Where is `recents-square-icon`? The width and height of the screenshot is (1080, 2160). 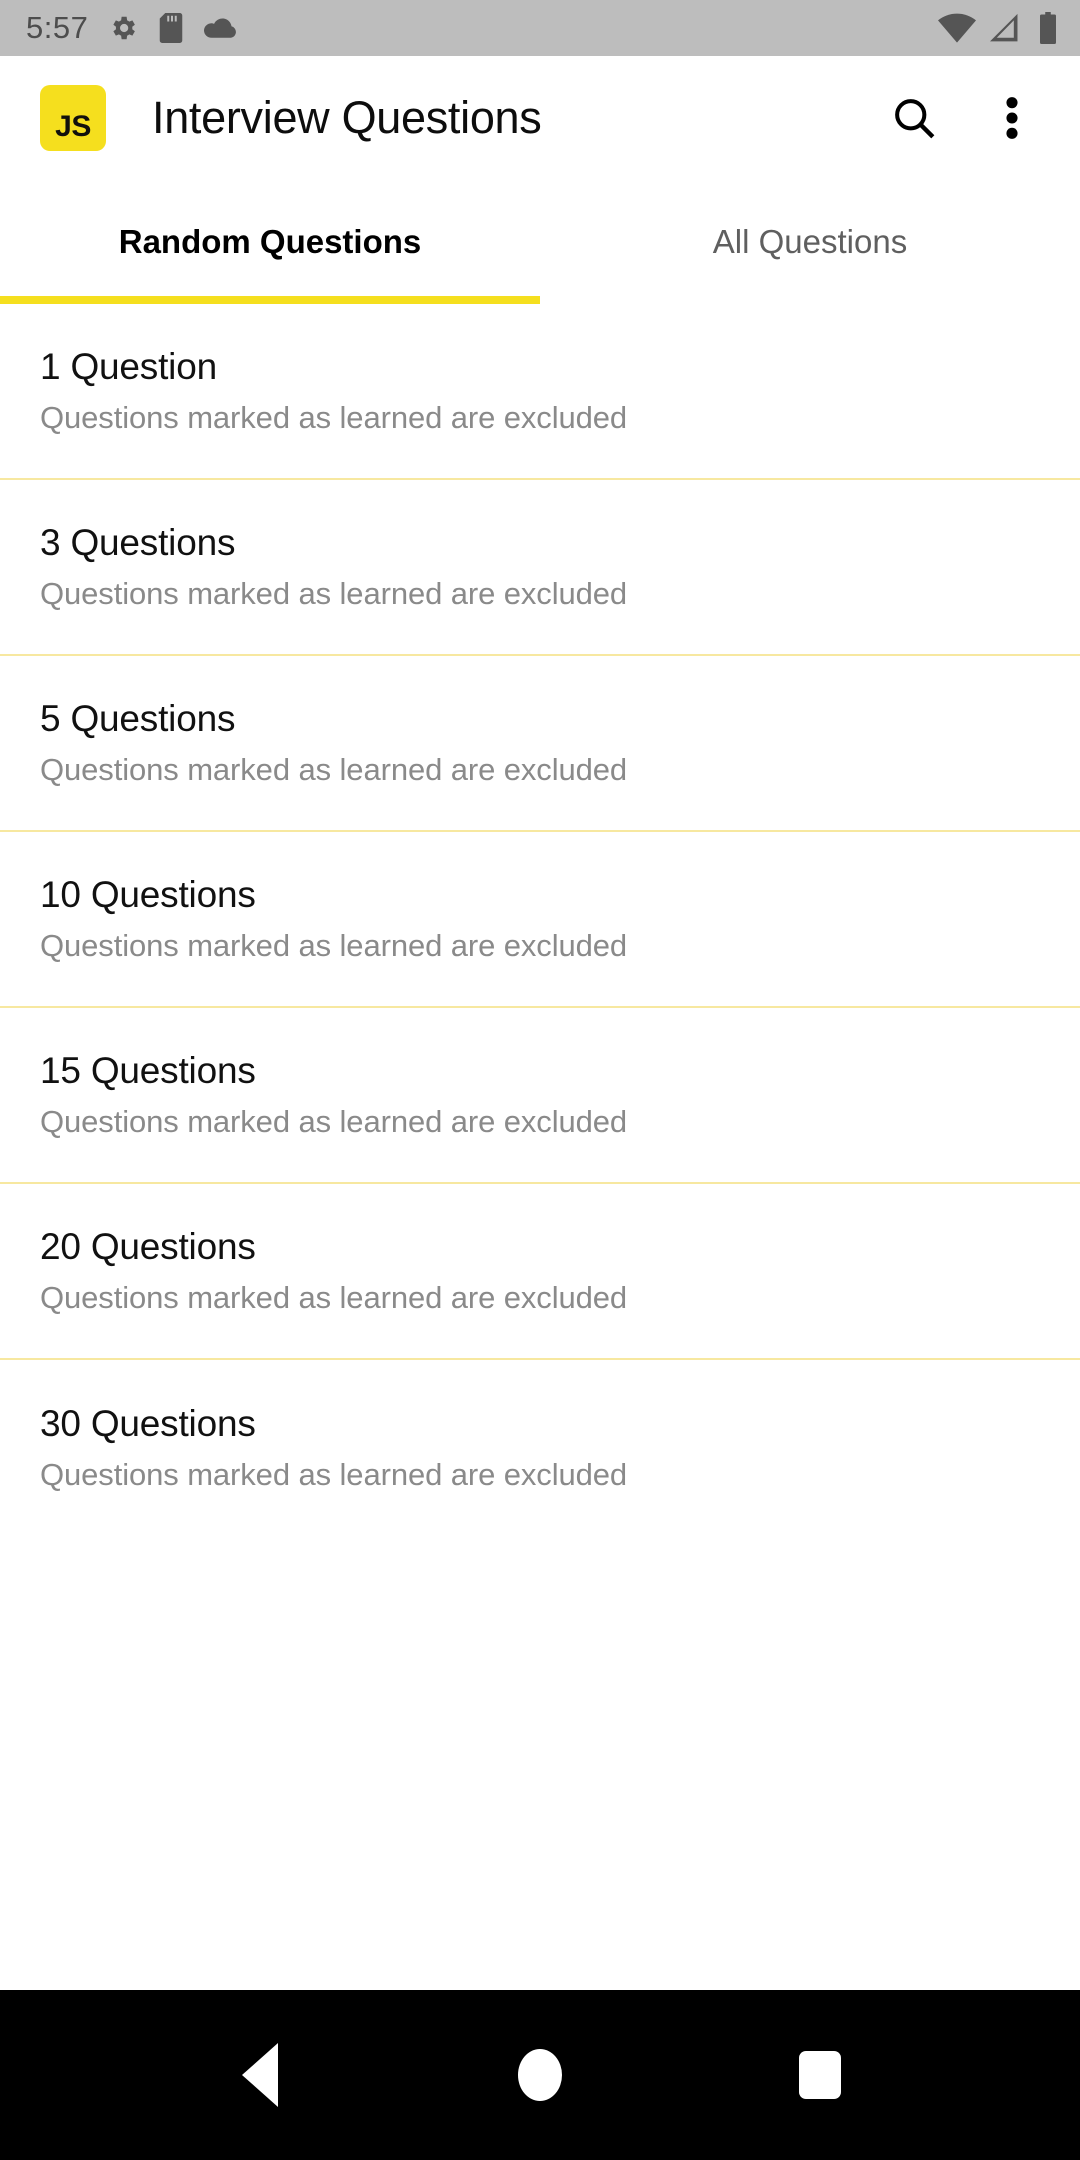 recents-square-icon is located at coordinates (820, 2075).